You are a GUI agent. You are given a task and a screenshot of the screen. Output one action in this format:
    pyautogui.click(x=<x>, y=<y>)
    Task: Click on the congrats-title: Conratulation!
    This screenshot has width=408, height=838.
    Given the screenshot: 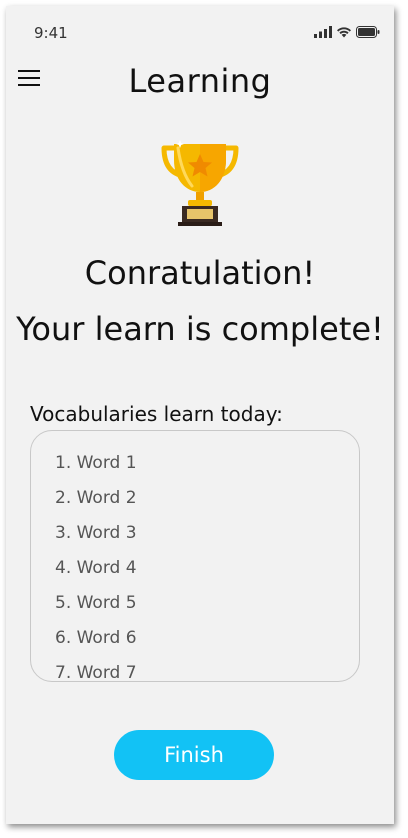 What is the action you would take?
    pyautogui.click(x=200, y=273)
    